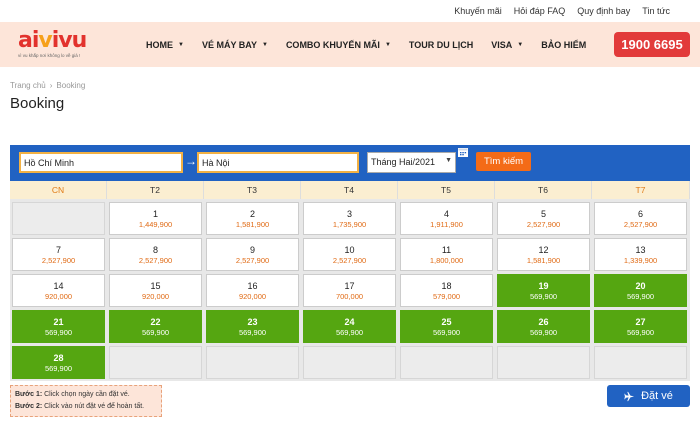 The width and height of the screenshot is (700, 439). I want to click on menu-item-insurance: BẢO HIỂM, so click(563, 45).